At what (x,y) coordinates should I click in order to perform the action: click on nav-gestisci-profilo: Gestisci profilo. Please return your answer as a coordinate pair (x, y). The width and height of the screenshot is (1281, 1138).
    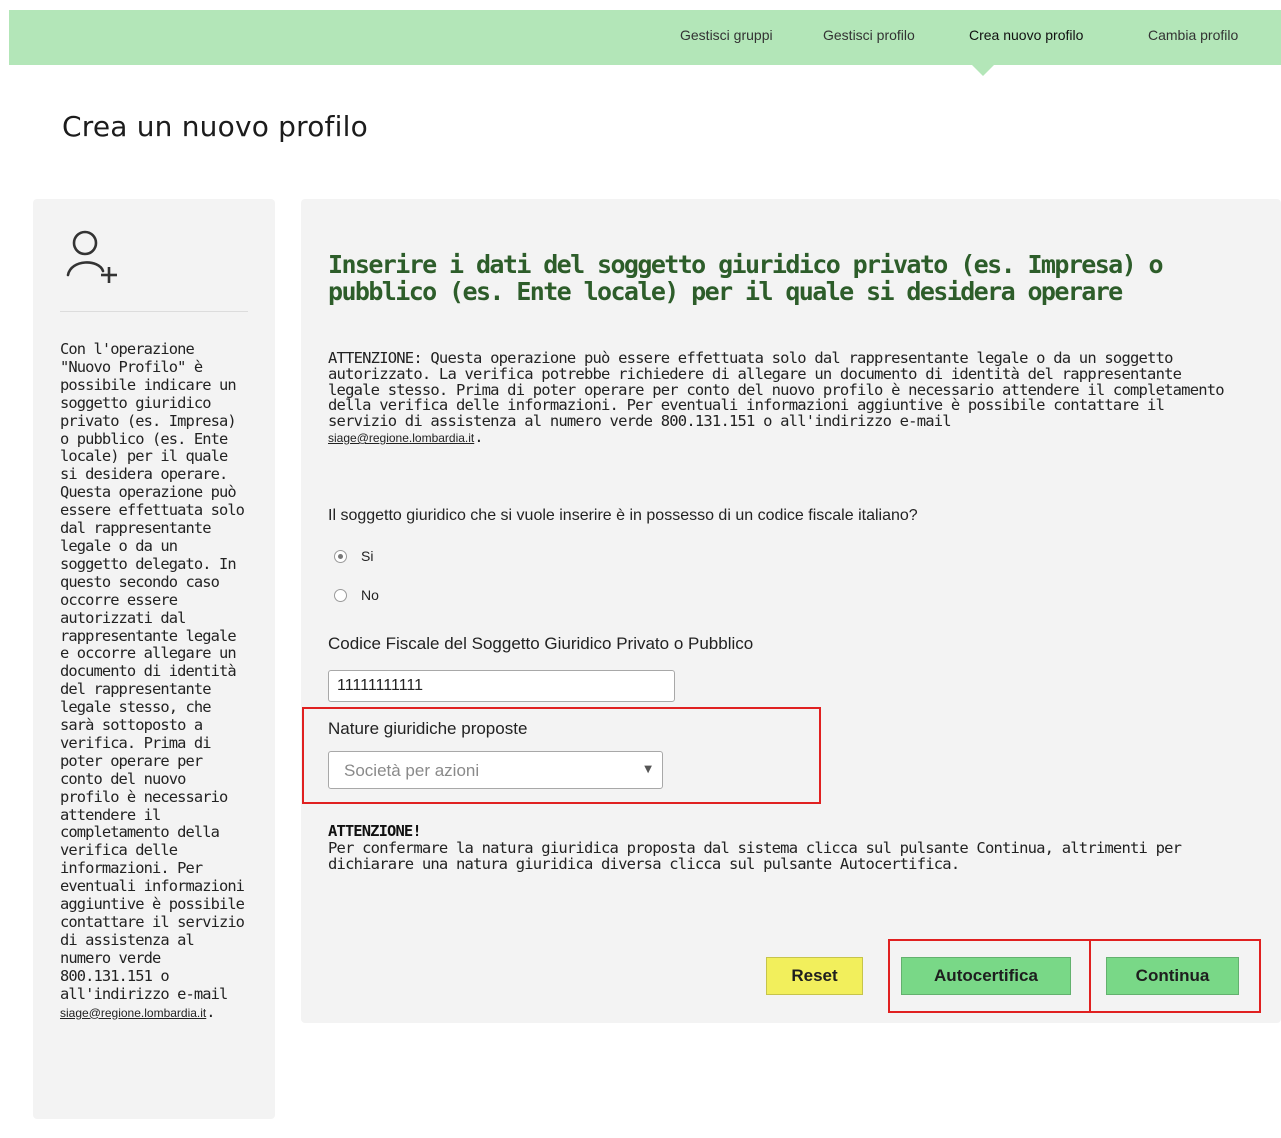
    Looking at the image, I should click on (869, 35).